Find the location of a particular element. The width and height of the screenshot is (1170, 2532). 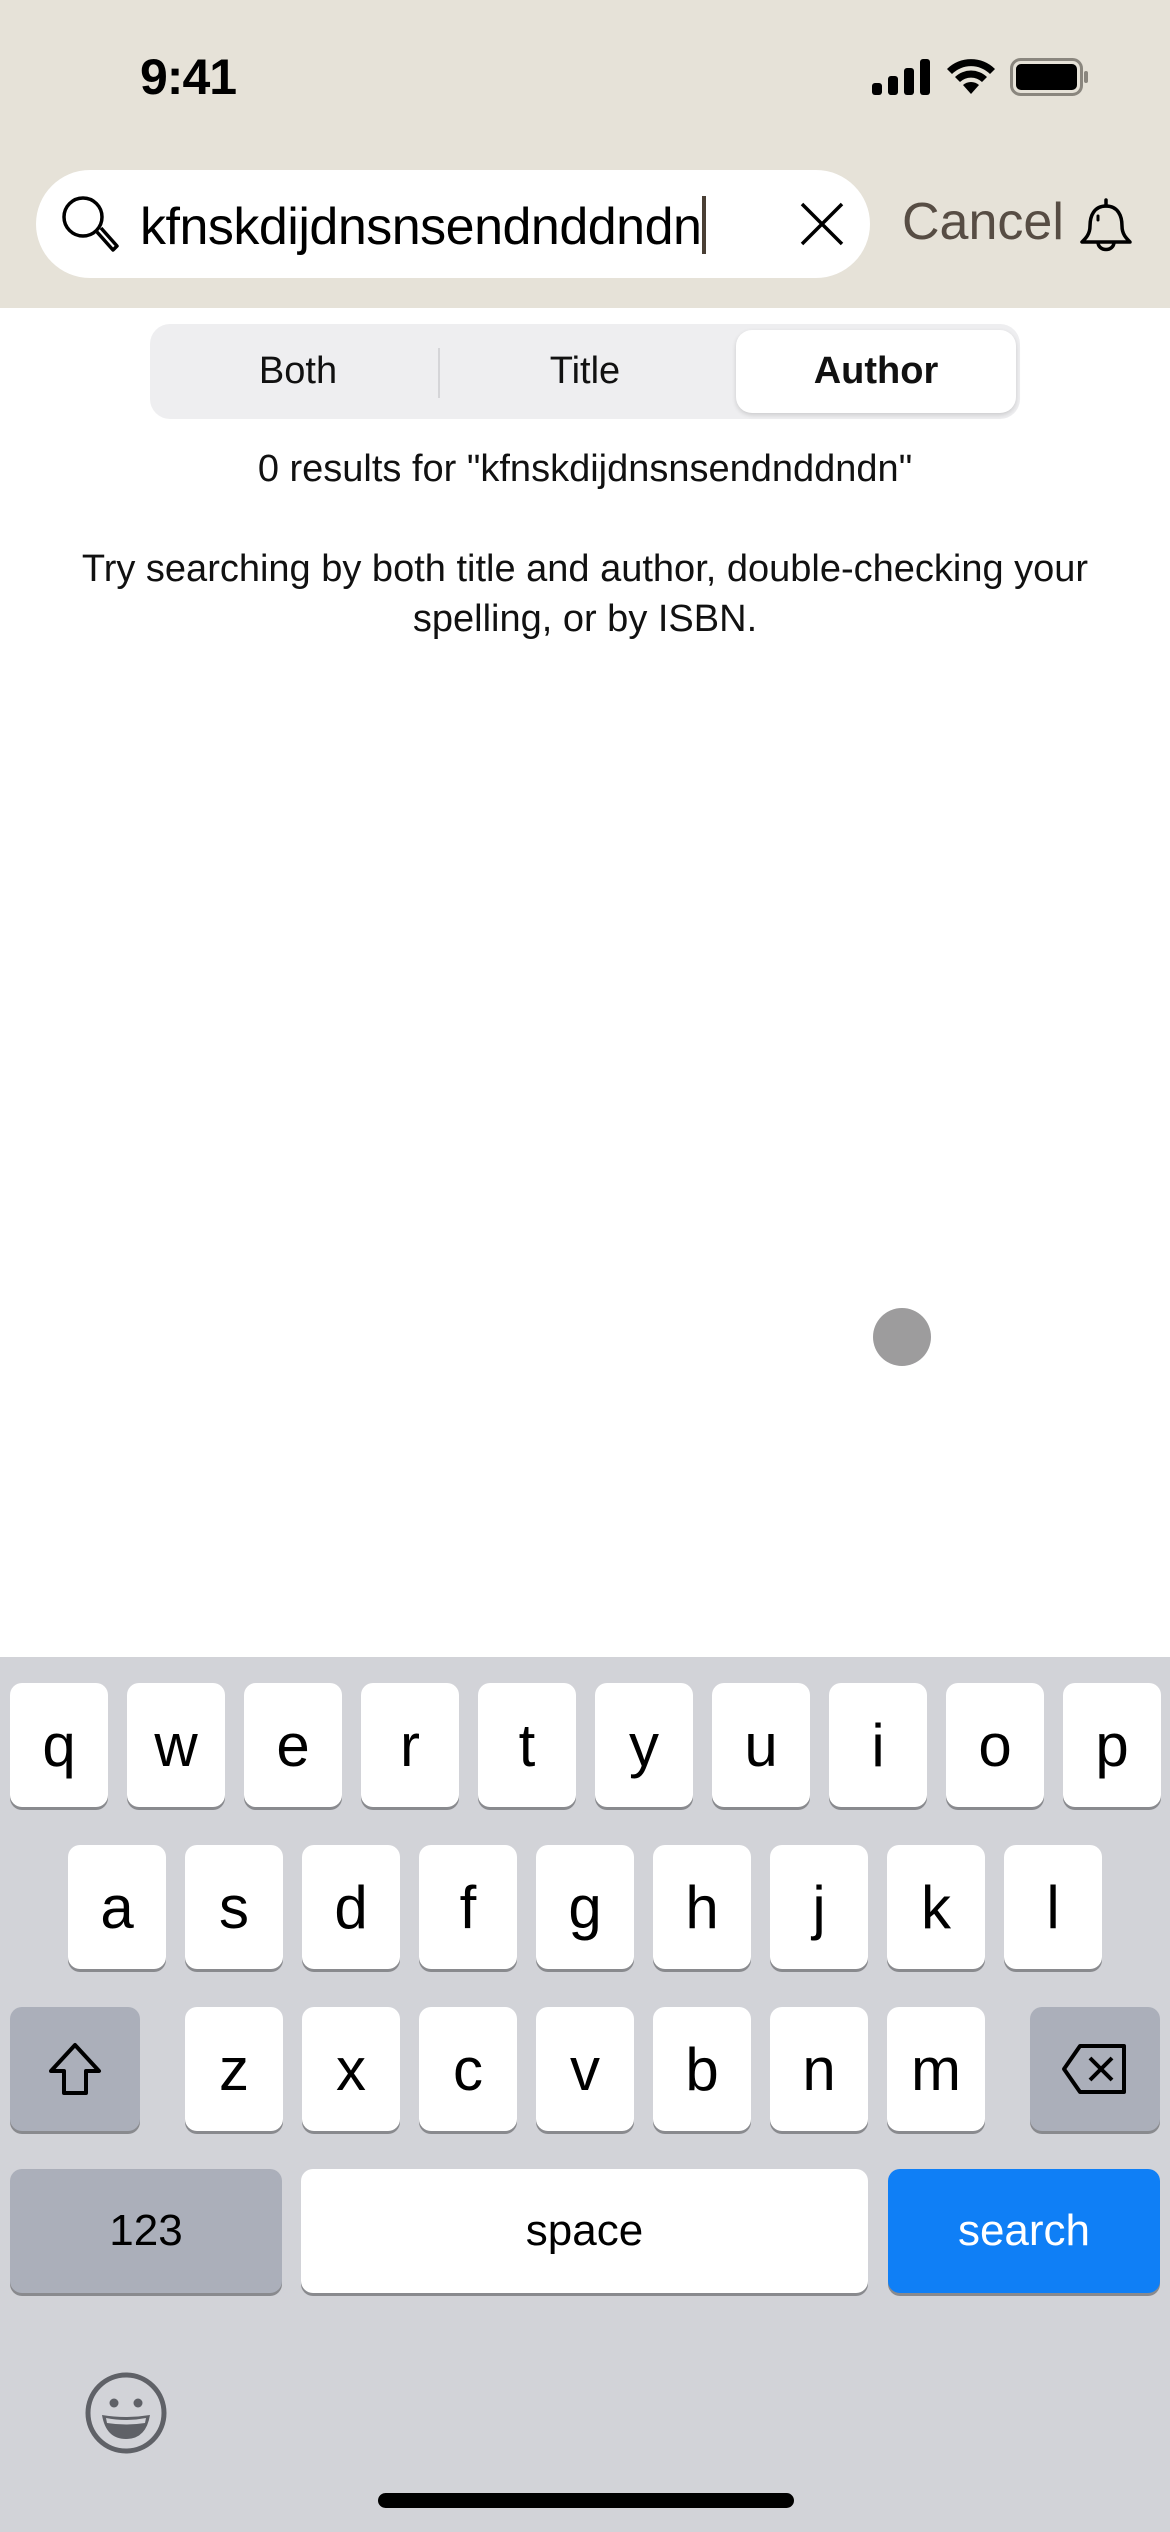

scope-option-author: Author is located at coordinates (876, 371).